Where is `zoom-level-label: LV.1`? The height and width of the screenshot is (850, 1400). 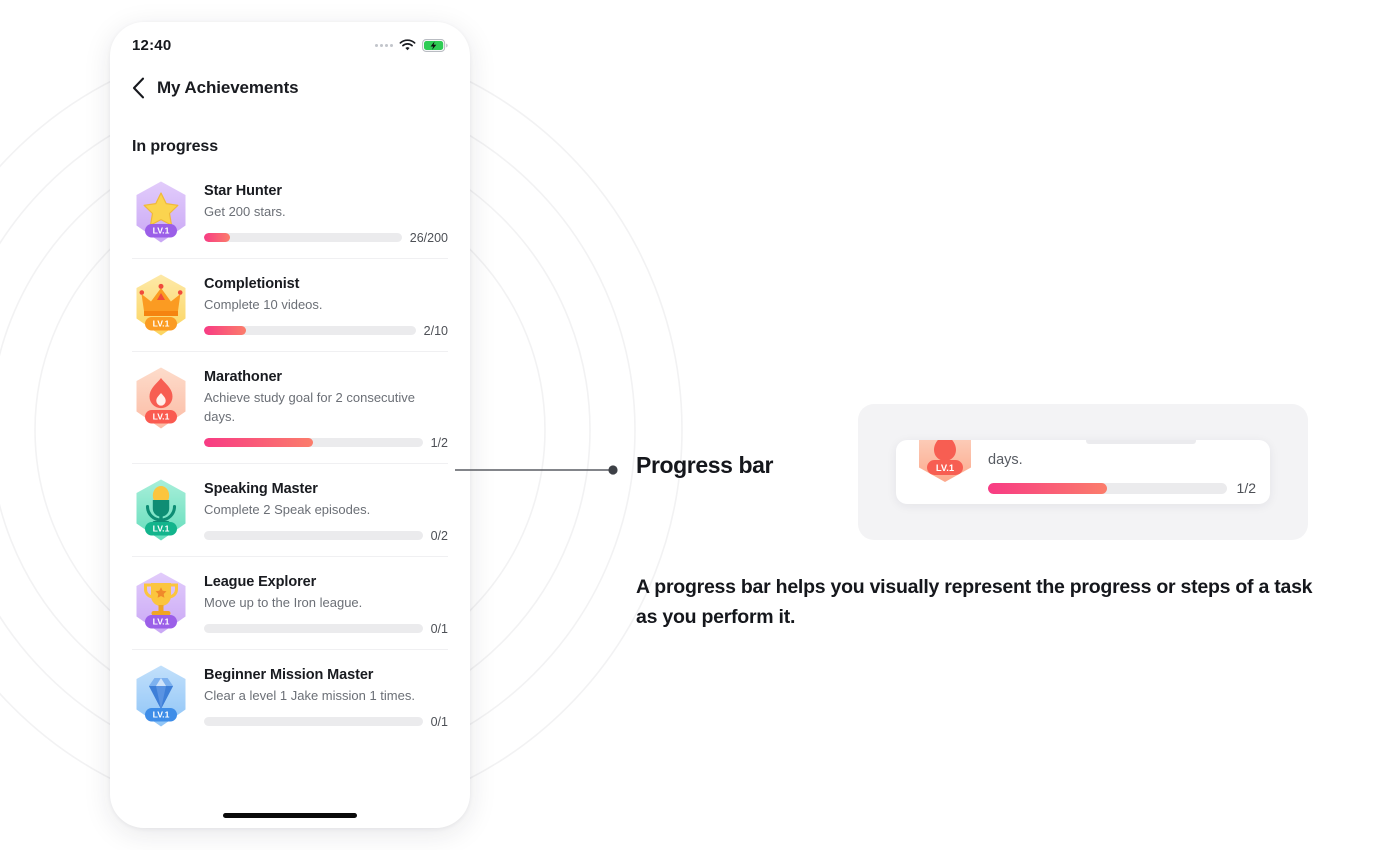
zoom-level-label: LV.1 is located at coordinates (945, 467).